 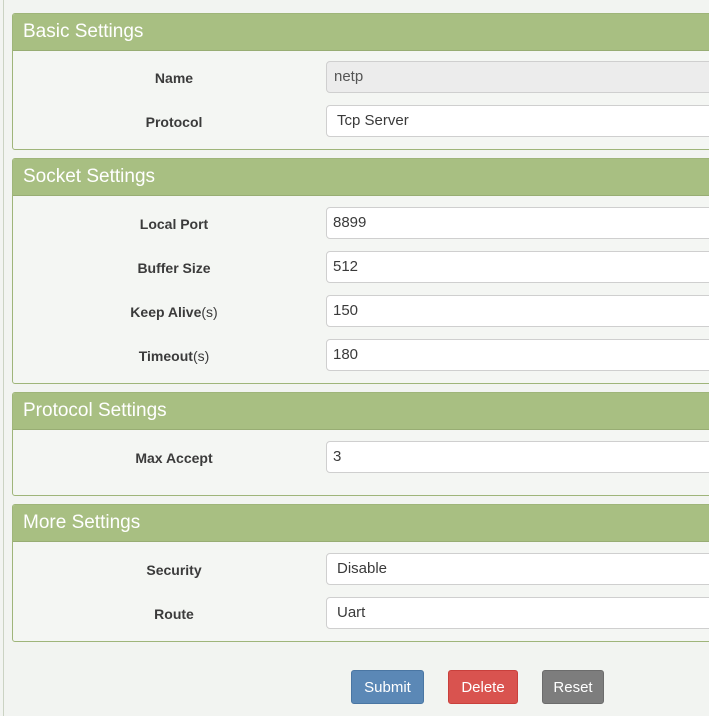 I want to click on max-accept-row: Max Accept 3, so click(x=361, y=458).